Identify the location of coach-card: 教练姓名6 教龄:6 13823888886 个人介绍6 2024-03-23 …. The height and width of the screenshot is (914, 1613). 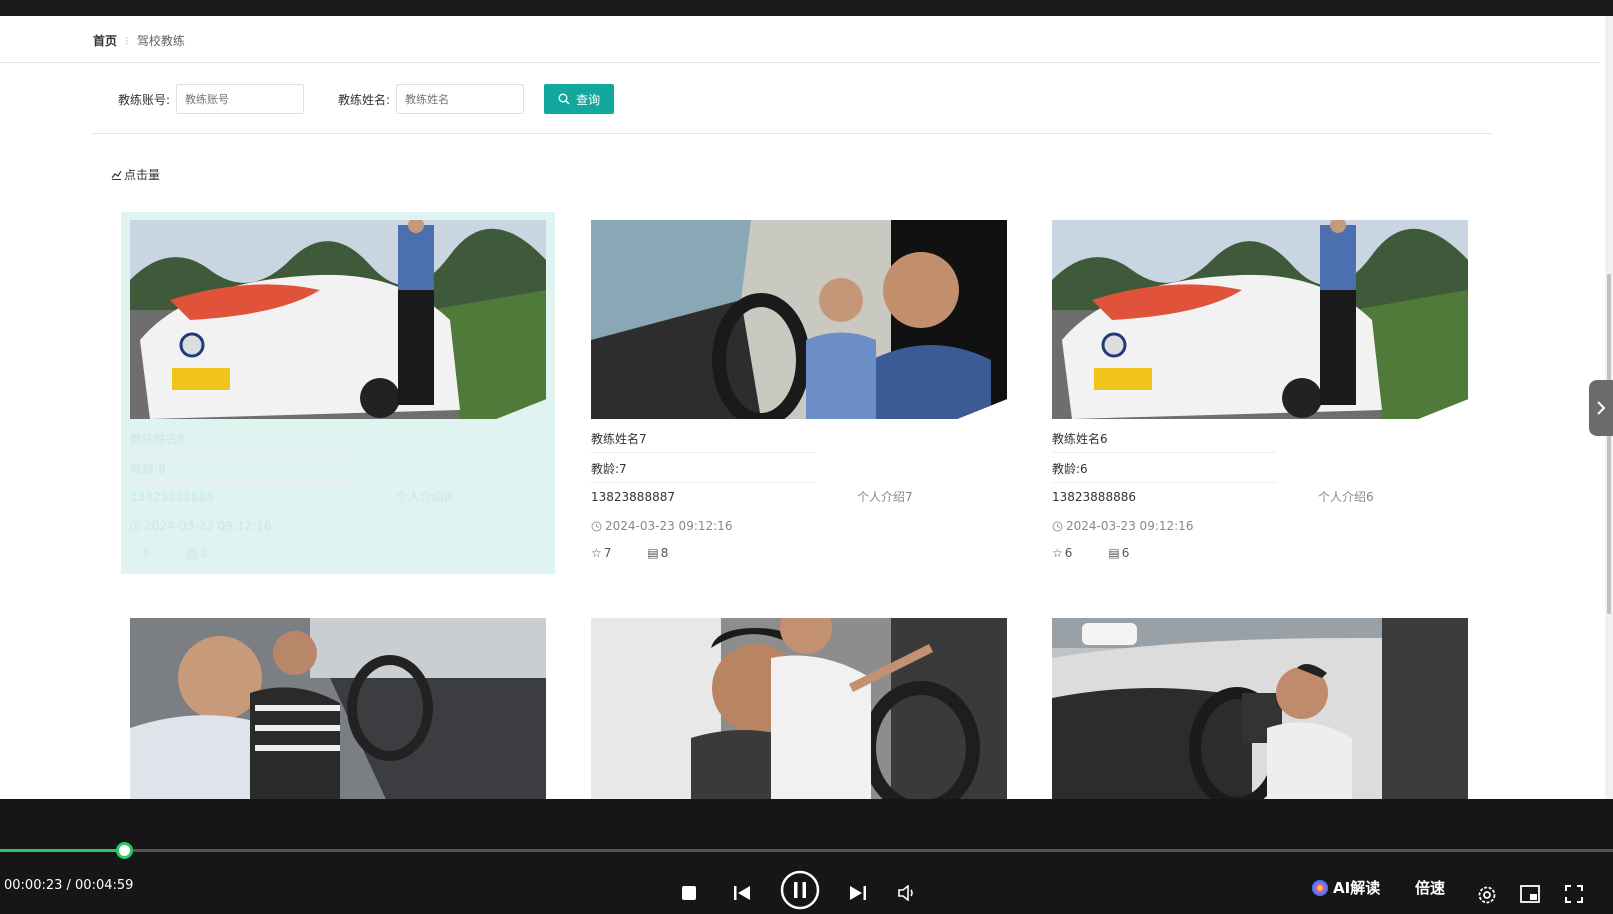
(1260, 393).